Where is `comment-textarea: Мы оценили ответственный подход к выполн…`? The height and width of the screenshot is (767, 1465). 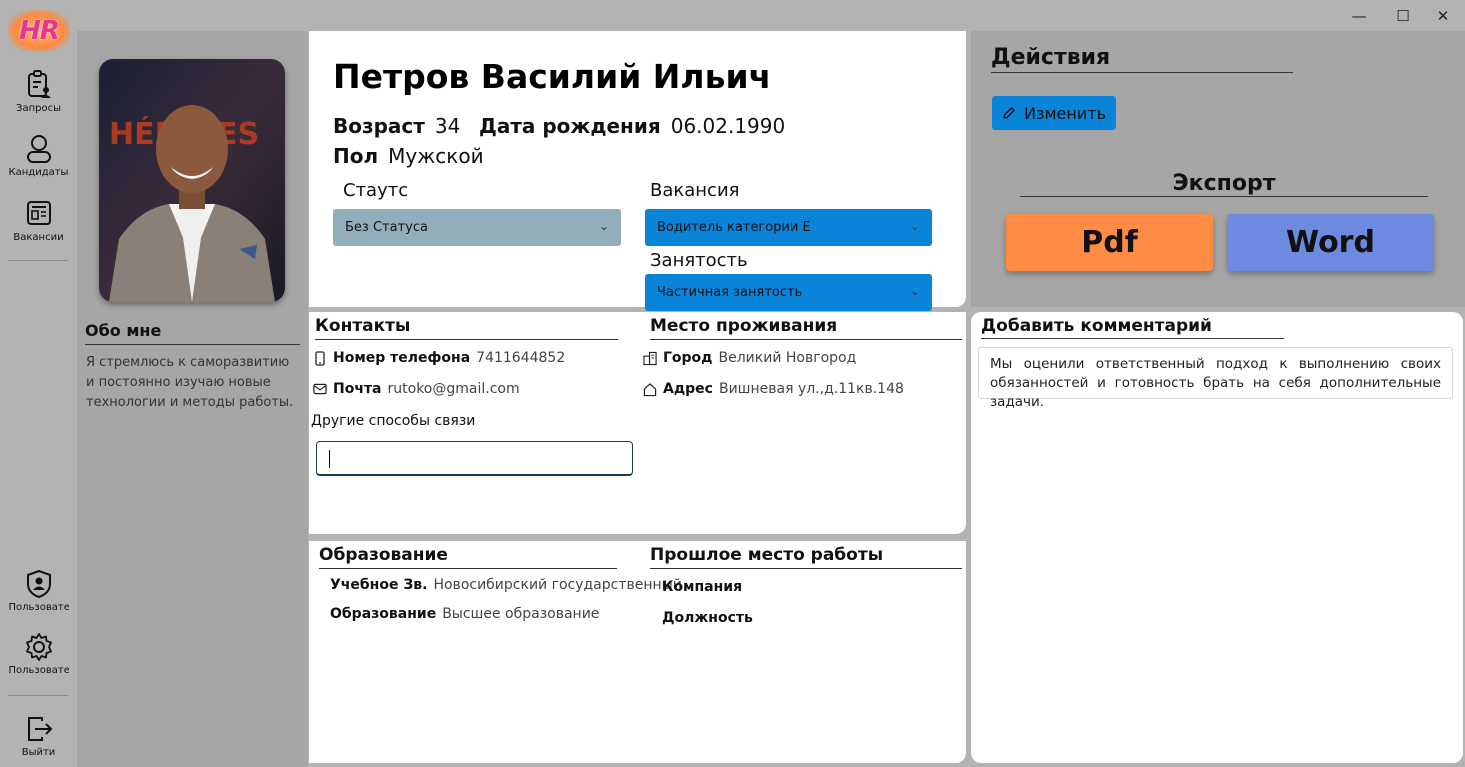 comment-textarea: Мы оценили ответственный подход к выполн… is located at coordinates (1215, 378).